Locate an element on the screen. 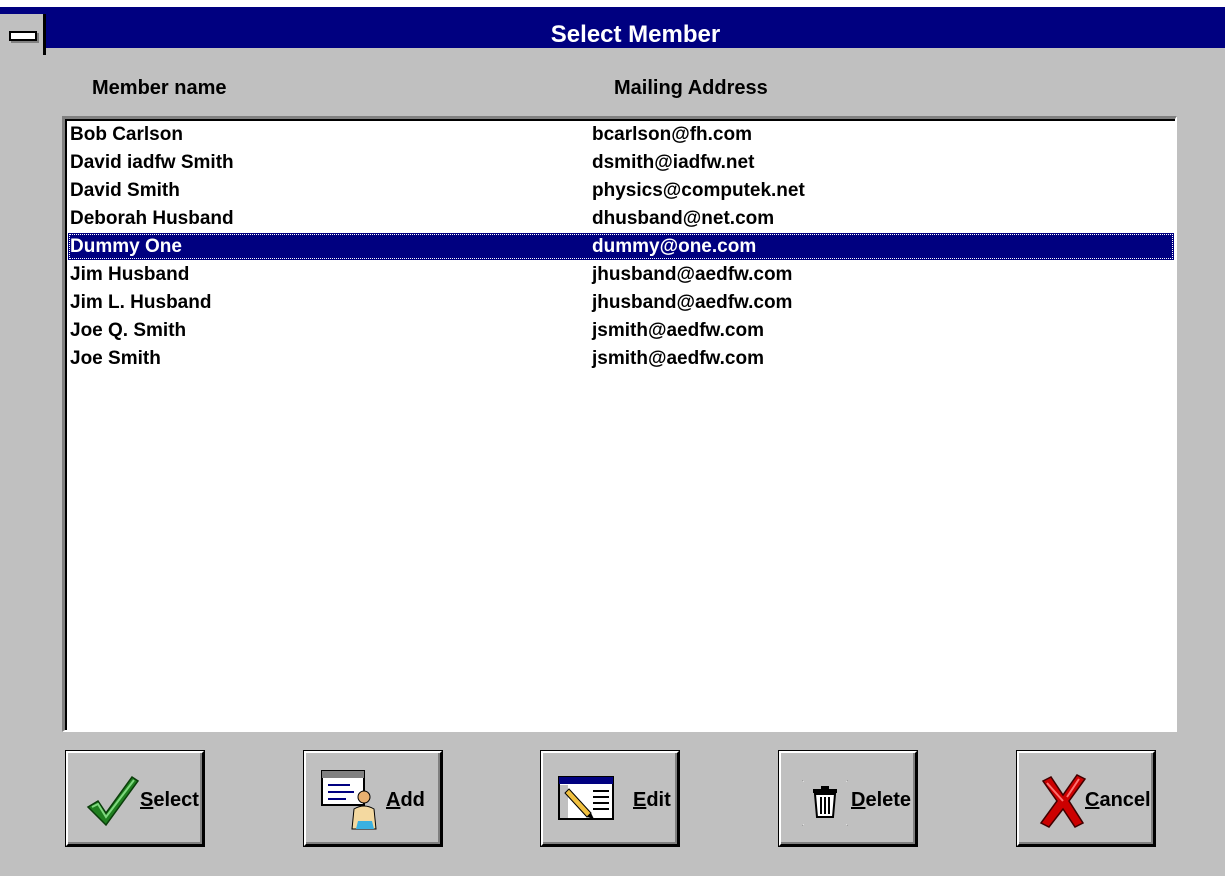 The width and height of the screenshot is (1225, 876). edit-document-icon is located at coordinates (586, 798).